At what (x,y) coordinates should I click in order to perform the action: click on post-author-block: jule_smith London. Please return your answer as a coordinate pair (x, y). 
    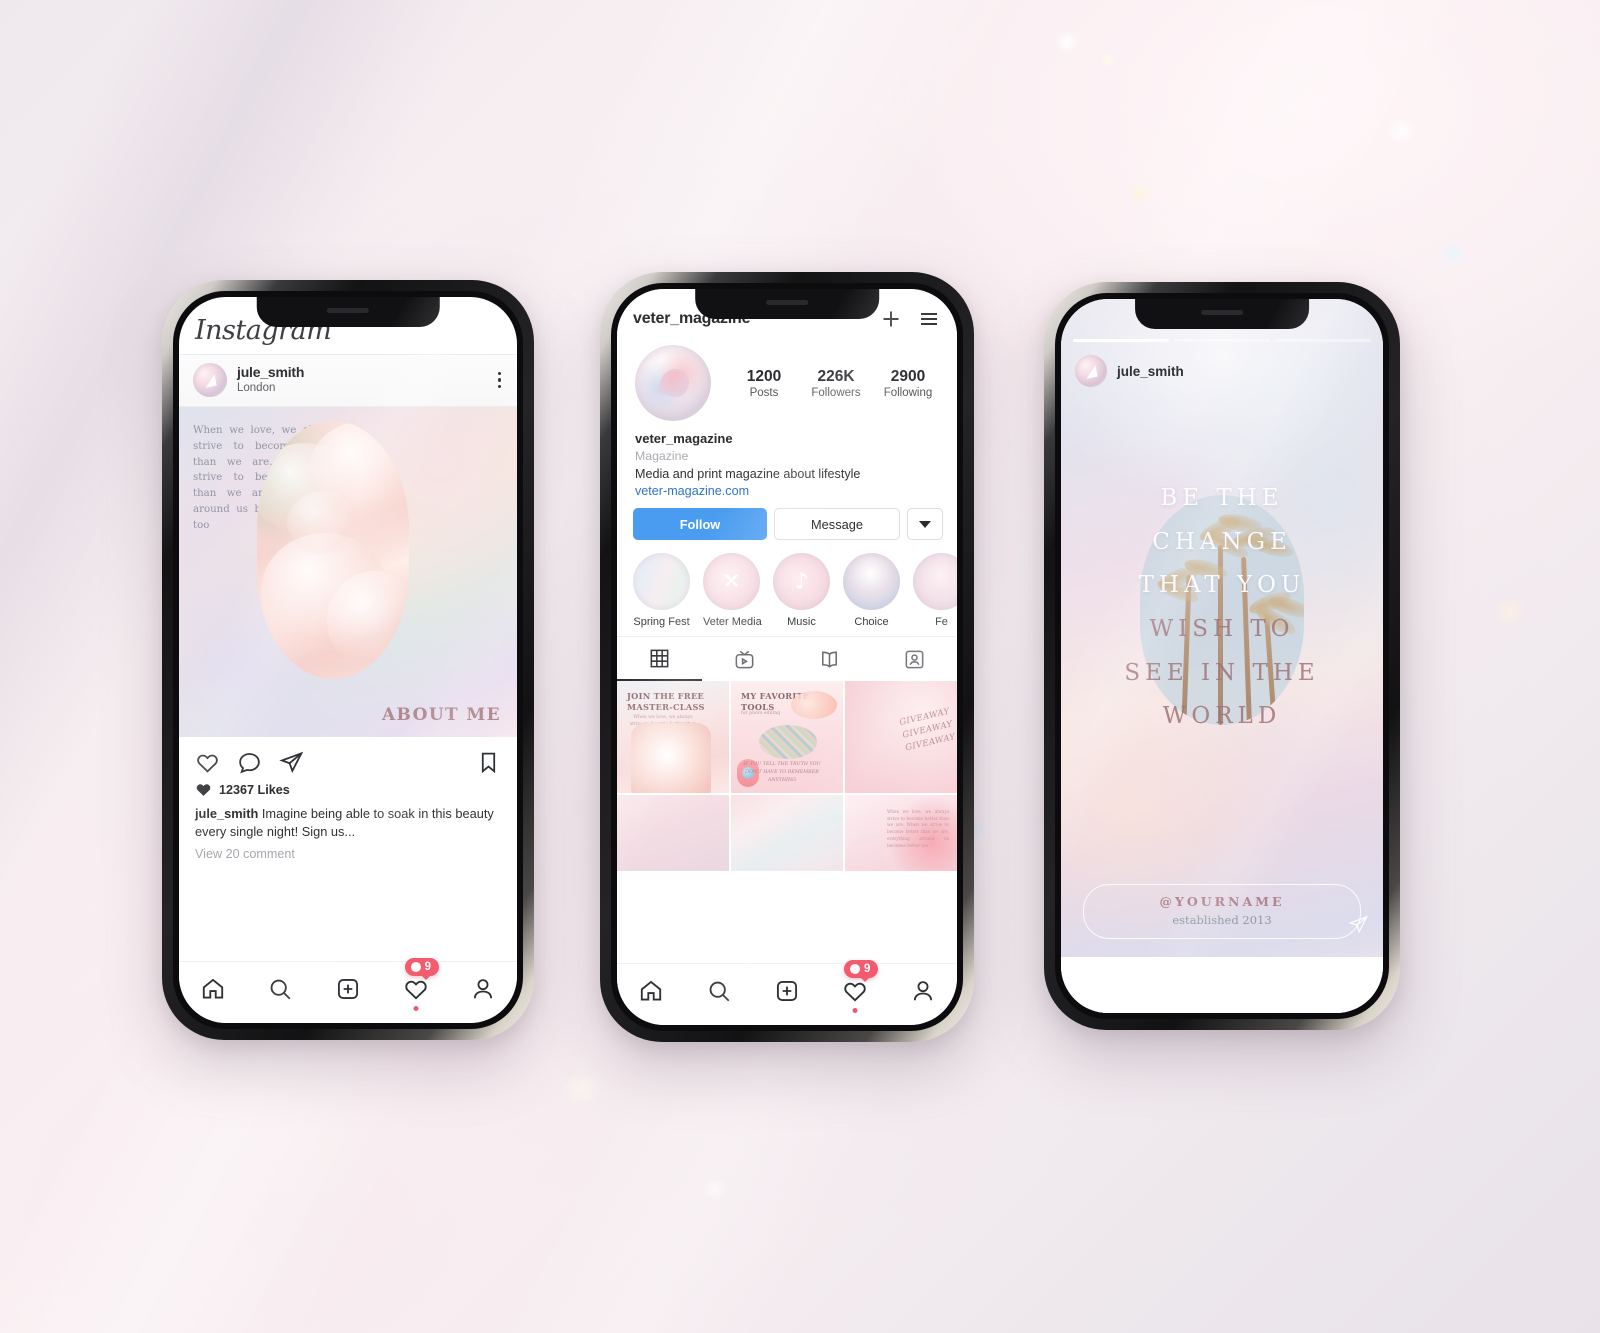
    Looking at the image, I should click on (361, 379).